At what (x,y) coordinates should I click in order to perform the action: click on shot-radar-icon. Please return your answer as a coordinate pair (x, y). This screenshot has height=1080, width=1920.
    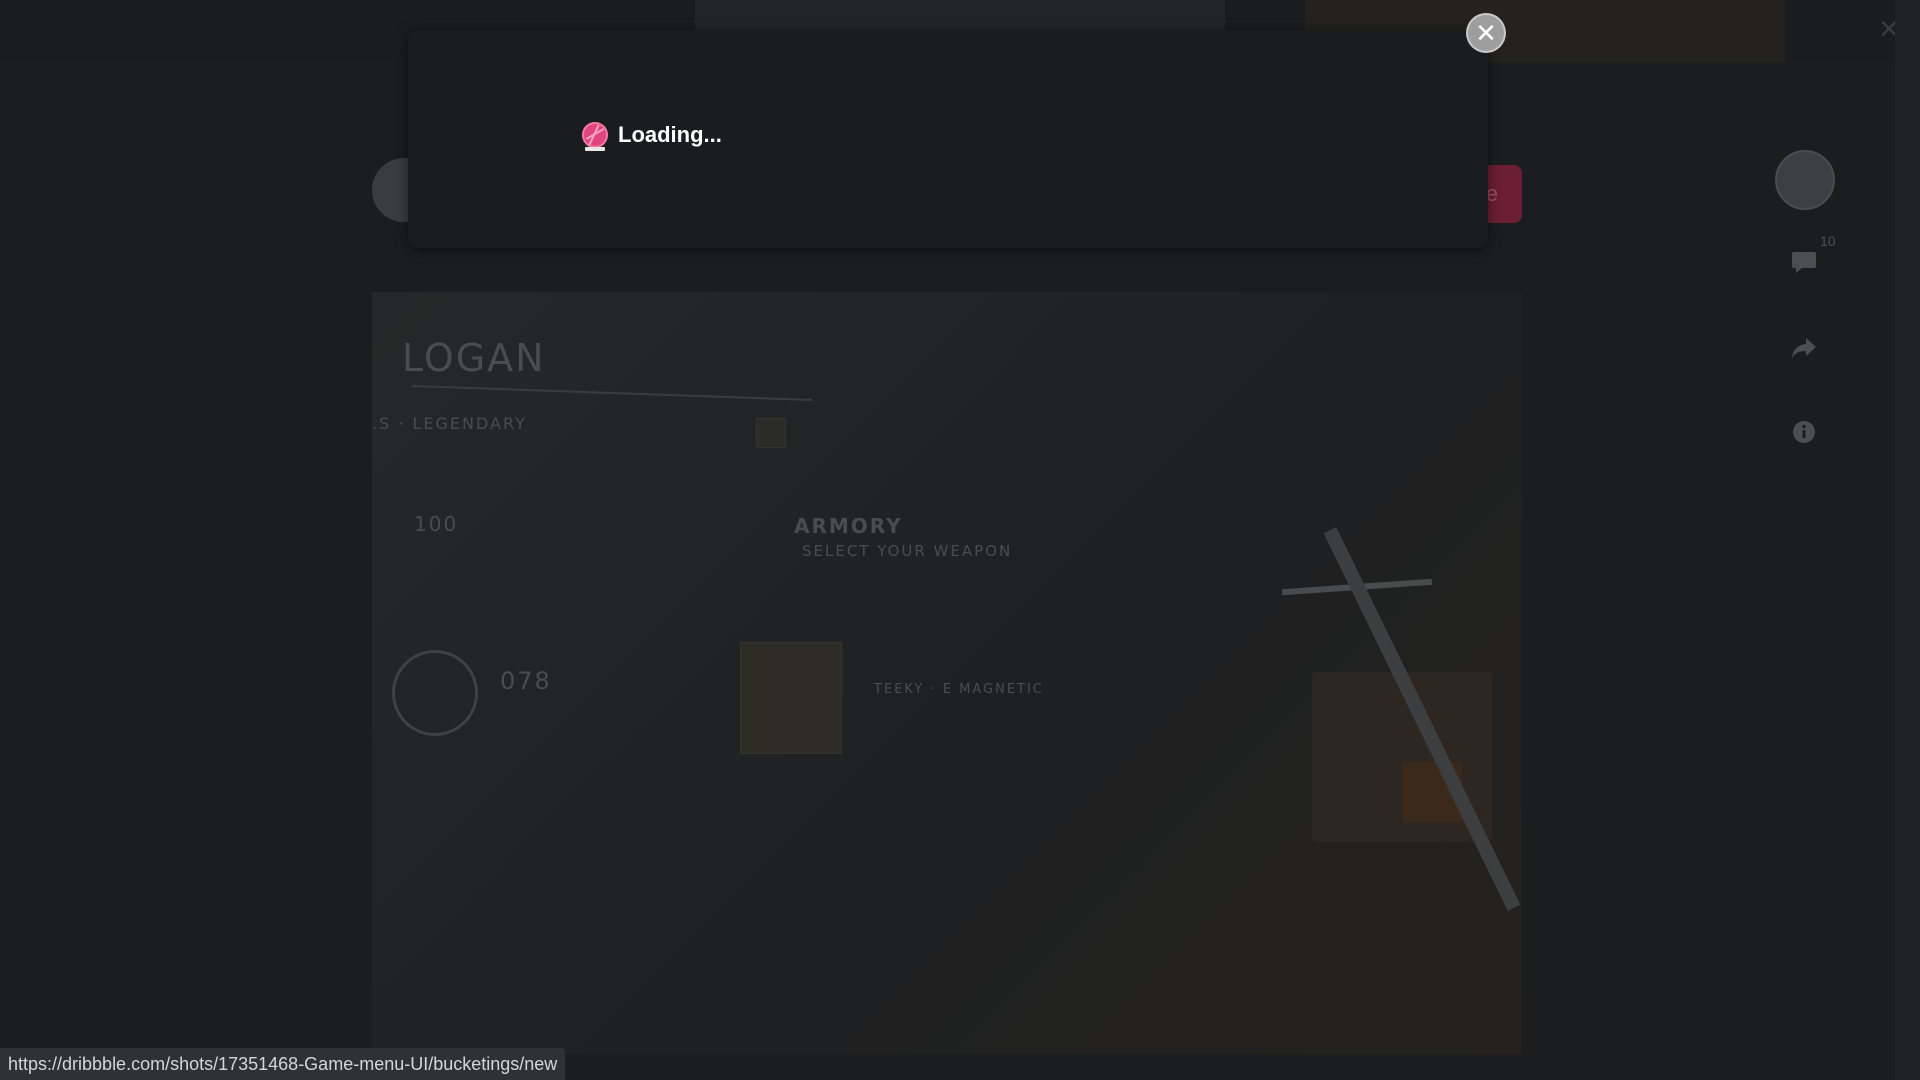
    Looking at the image, I should click on (435, 693).